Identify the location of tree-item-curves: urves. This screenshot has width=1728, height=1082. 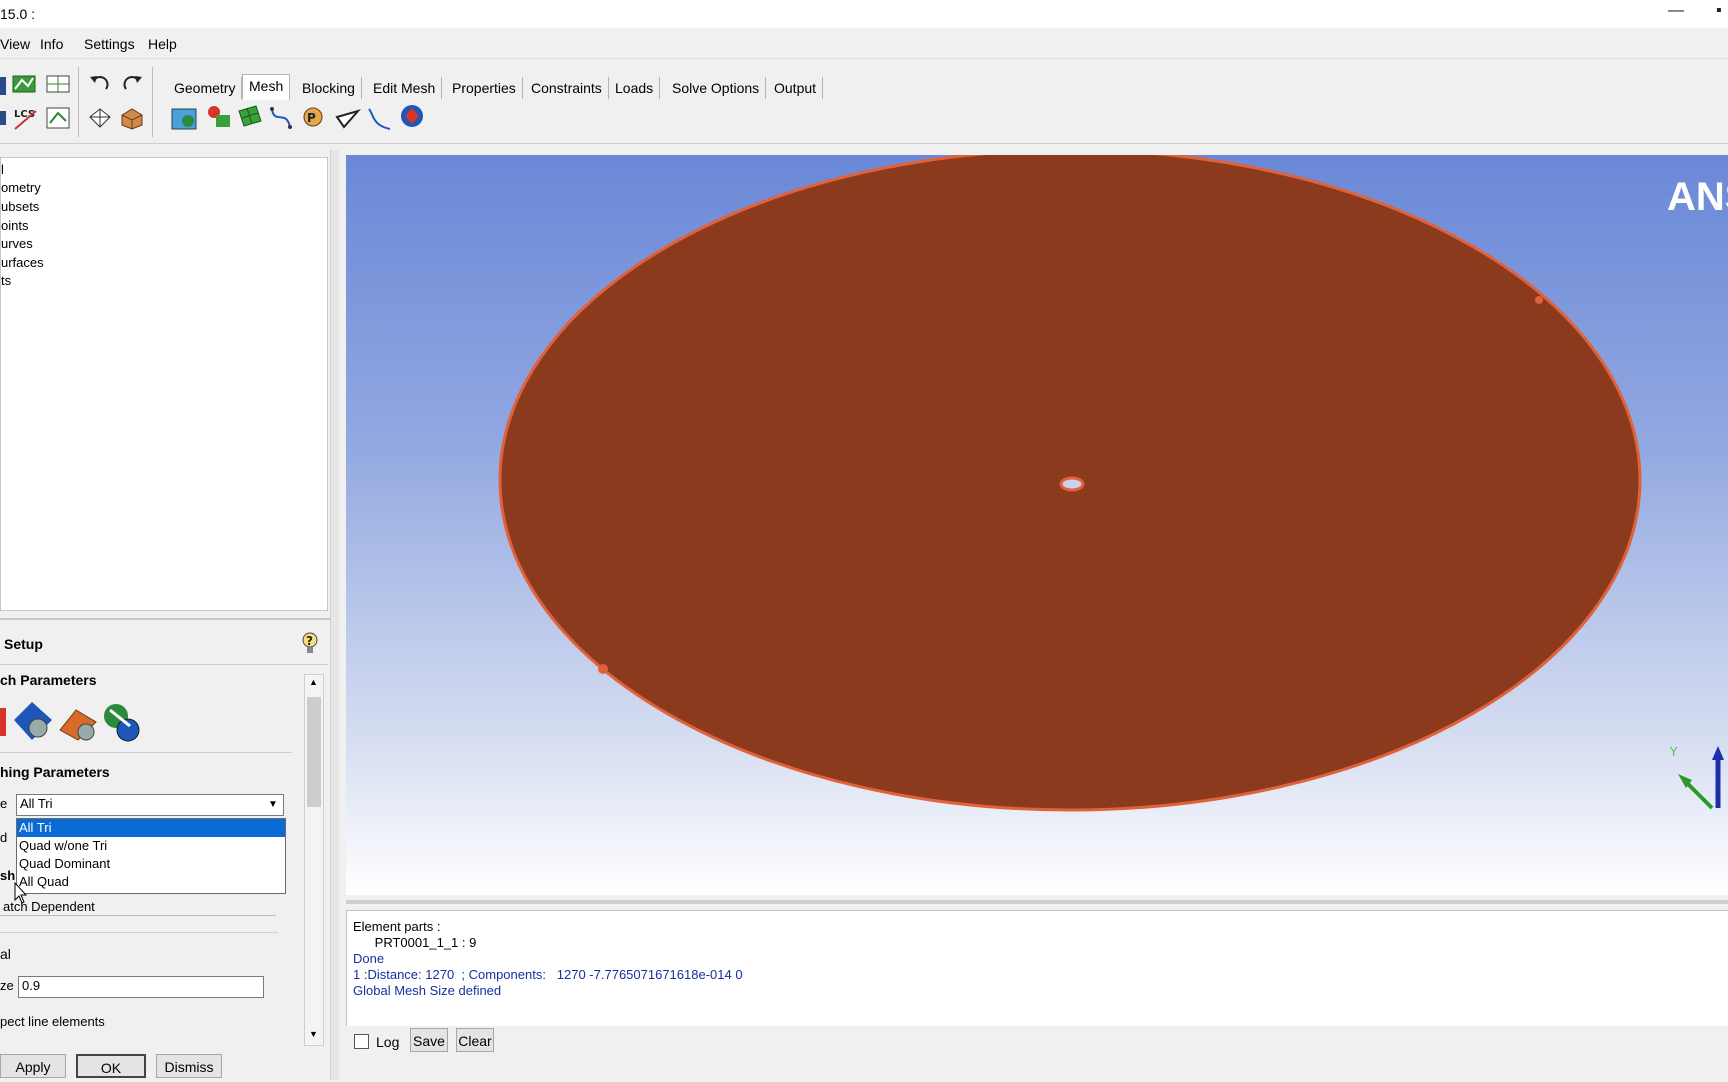
(17, 243).